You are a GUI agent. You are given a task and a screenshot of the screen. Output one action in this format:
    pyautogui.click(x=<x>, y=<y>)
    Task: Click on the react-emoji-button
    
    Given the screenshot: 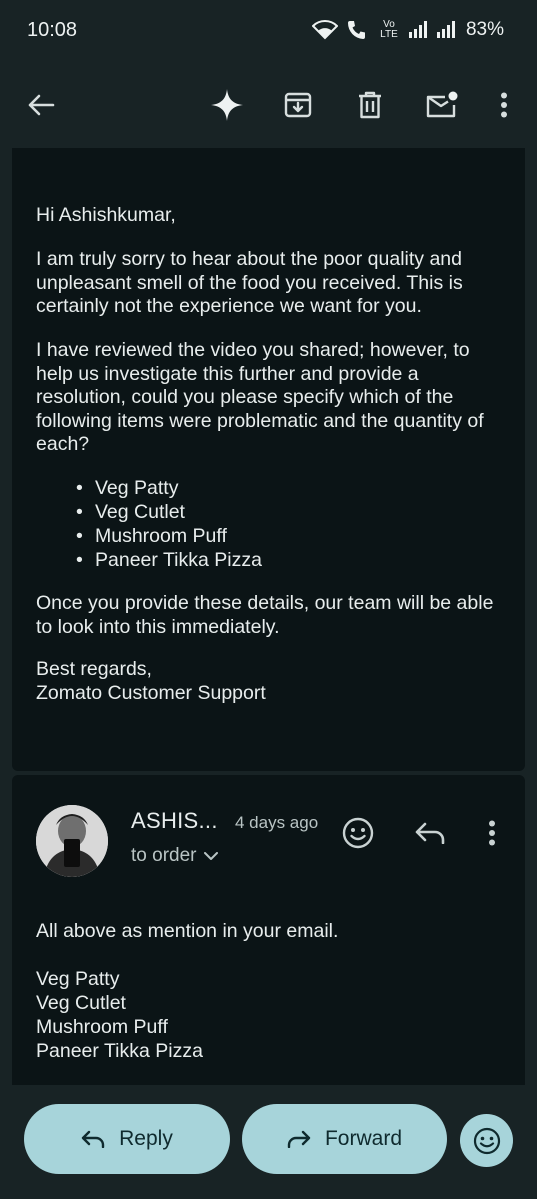 What is the action you would take?
    pyautogui.click(x=358, y=833)
    